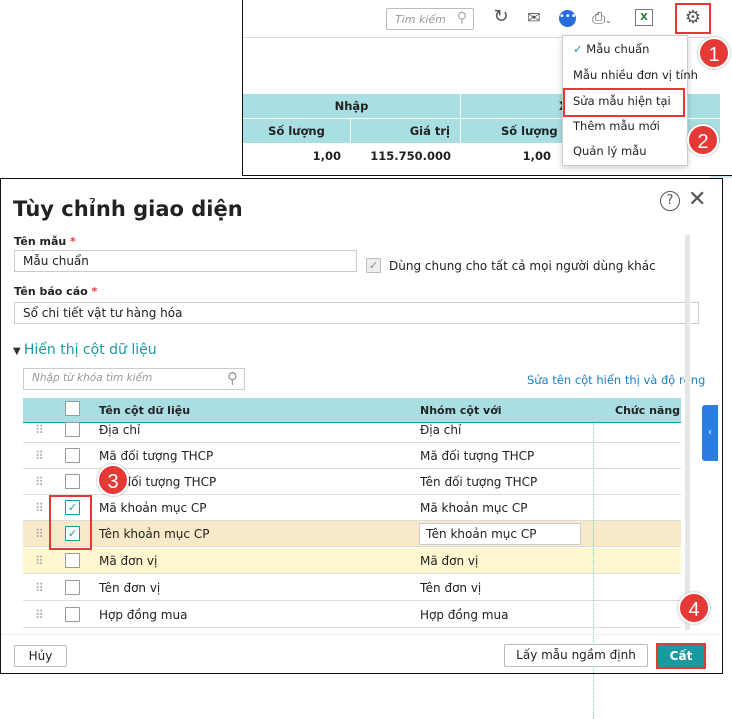  What do you see at coordinates (501, 16) in the screenshot?
I see `refresh-icon: ↻` at bounding box center [501, 16].